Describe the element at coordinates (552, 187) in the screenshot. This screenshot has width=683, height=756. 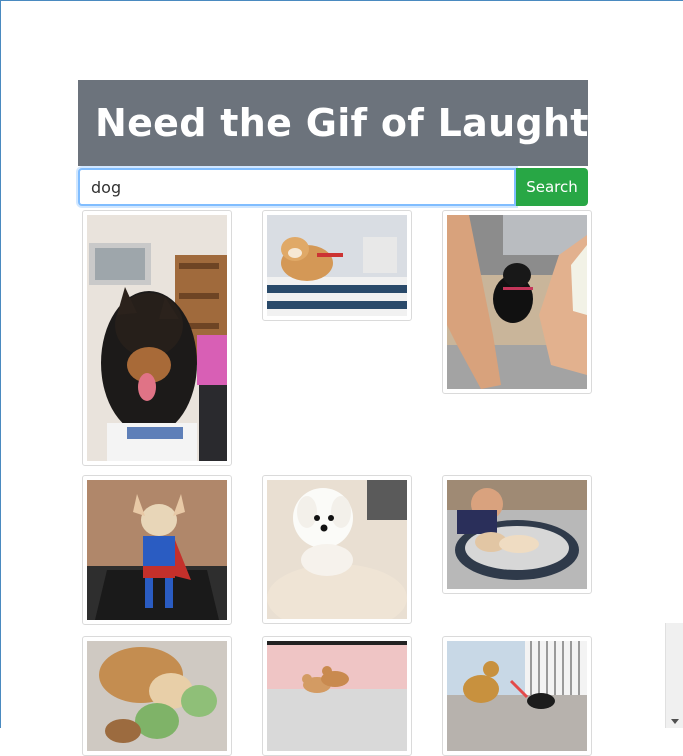
I see `search-button: Search` at that location.